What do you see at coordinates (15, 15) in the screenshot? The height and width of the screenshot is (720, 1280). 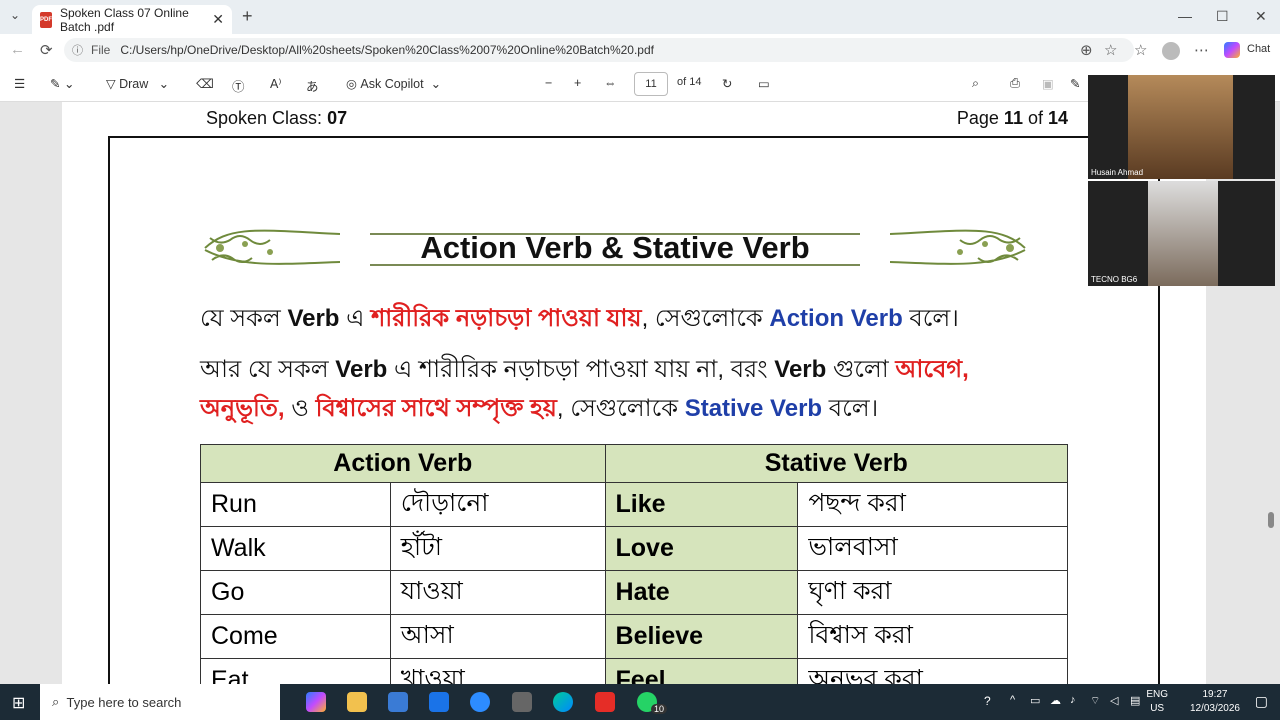 I see `tab-list-chevron-icon: ⌄` at bounding box center [15, 15].